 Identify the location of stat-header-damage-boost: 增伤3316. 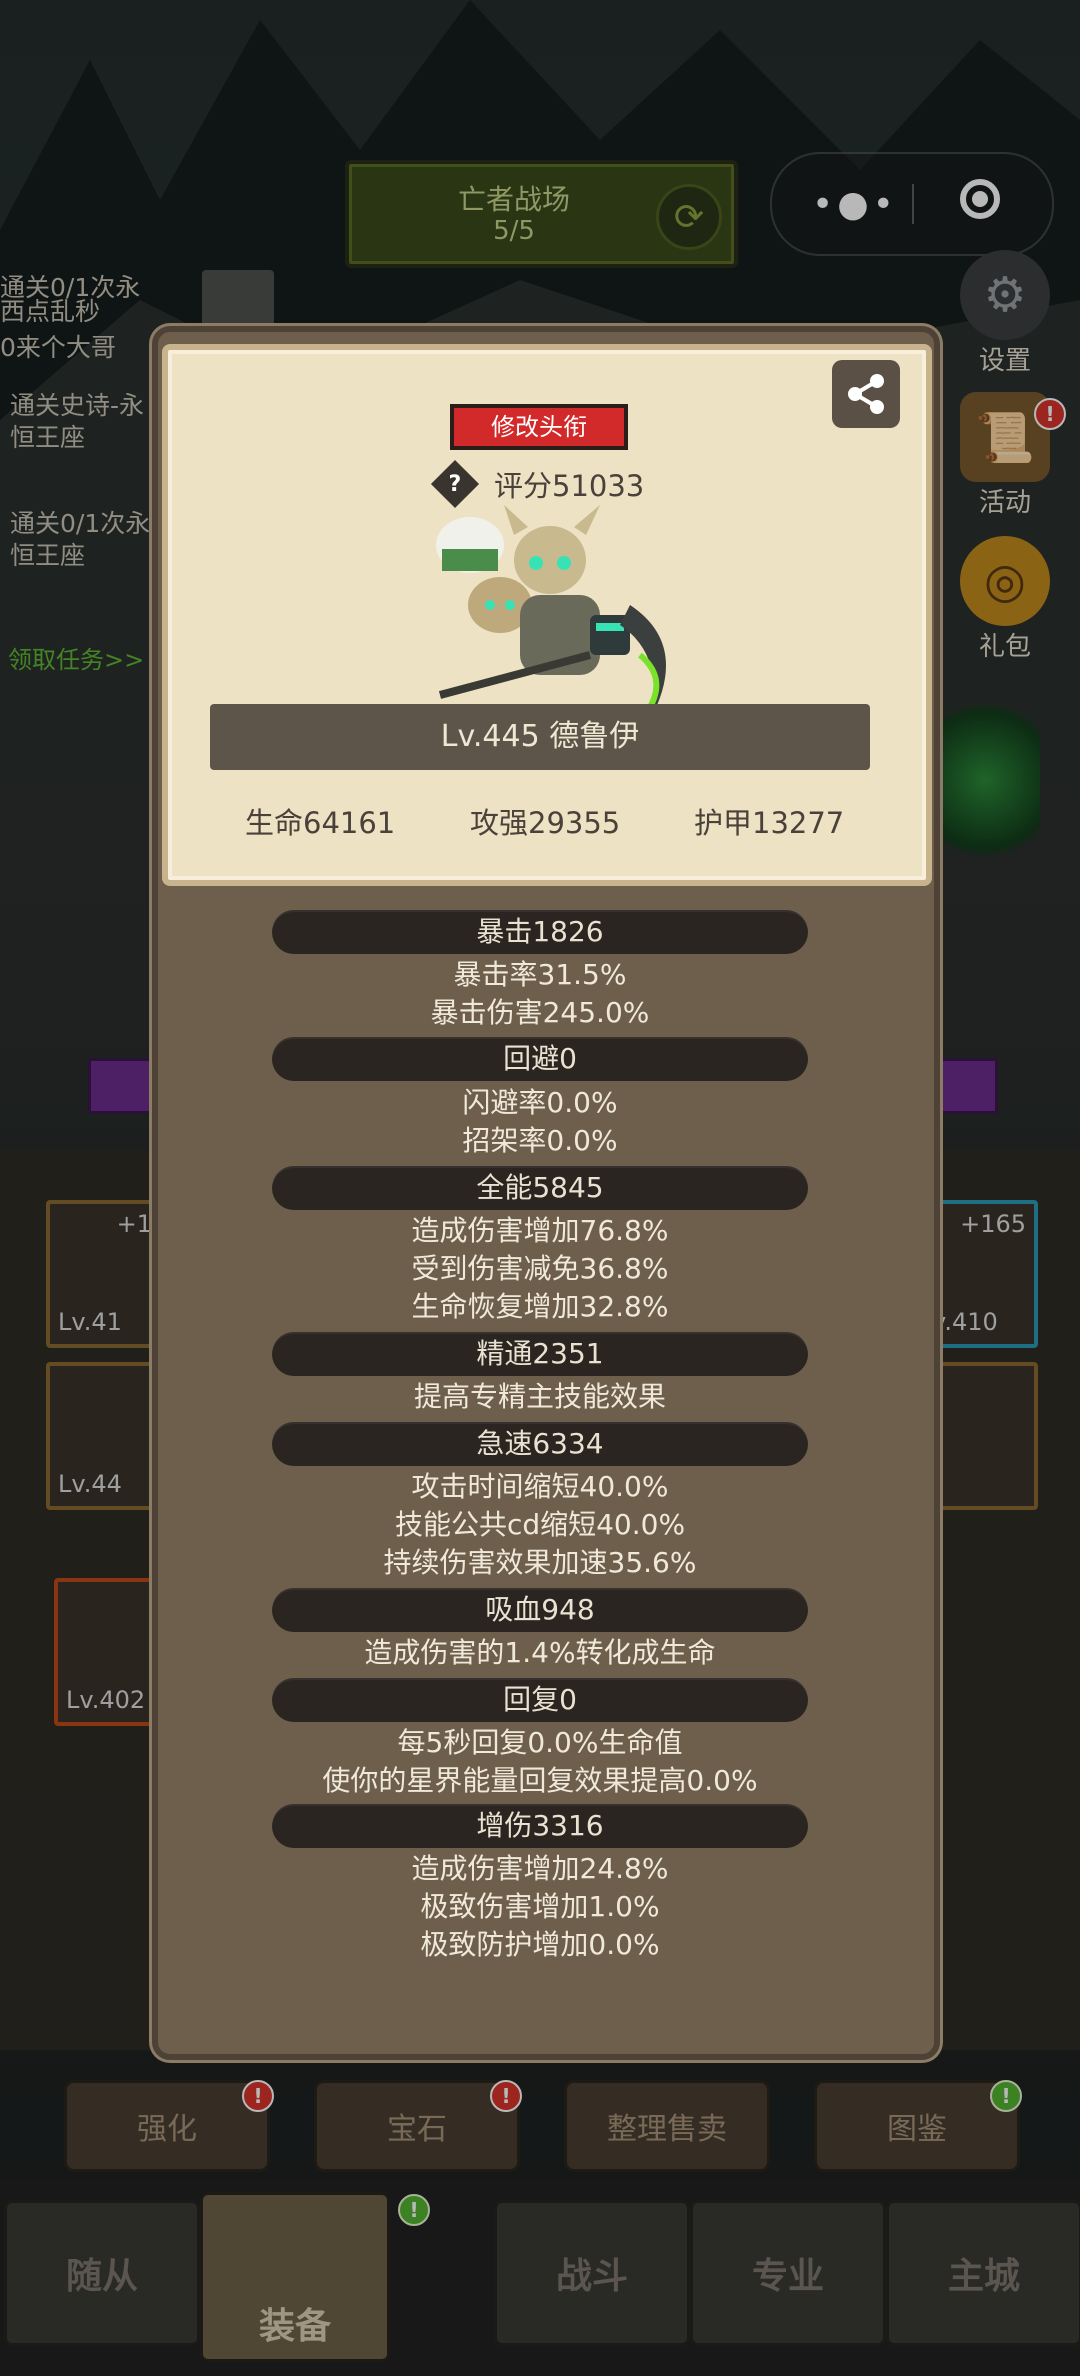
(540, 1826).